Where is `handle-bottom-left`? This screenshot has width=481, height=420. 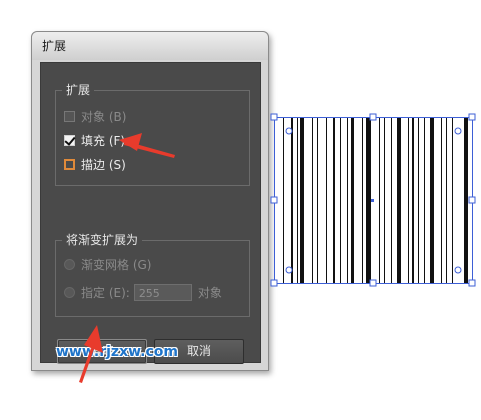 handle-bottom-left is located at coordinates (274, 283).